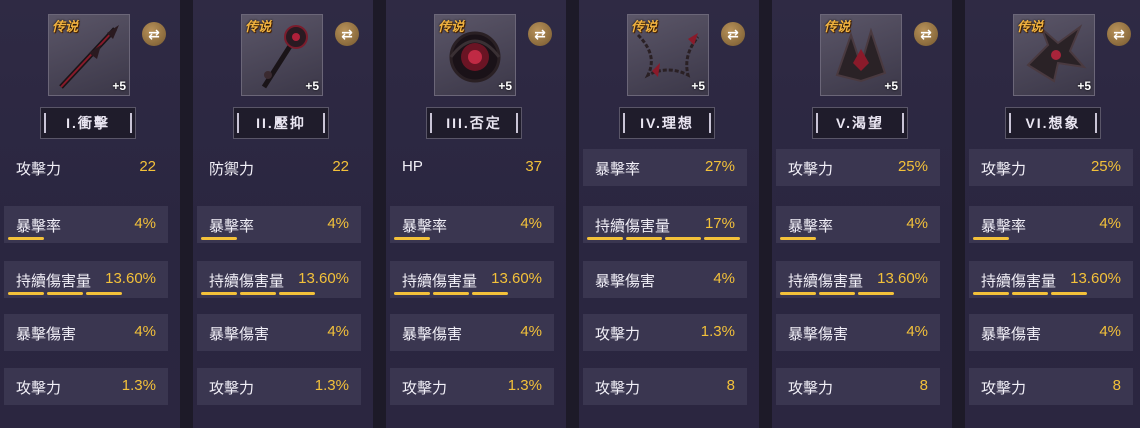  I want to click on main-stat-value: 27%, so click(719, 166).